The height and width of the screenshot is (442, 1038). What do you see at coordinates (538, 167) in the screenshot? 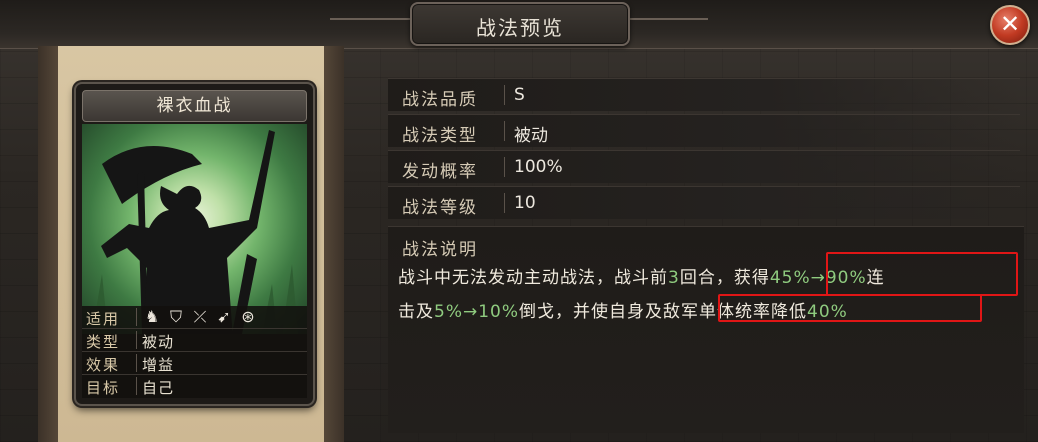
I see `info-value: 100%` at bounding box center [538, 167].